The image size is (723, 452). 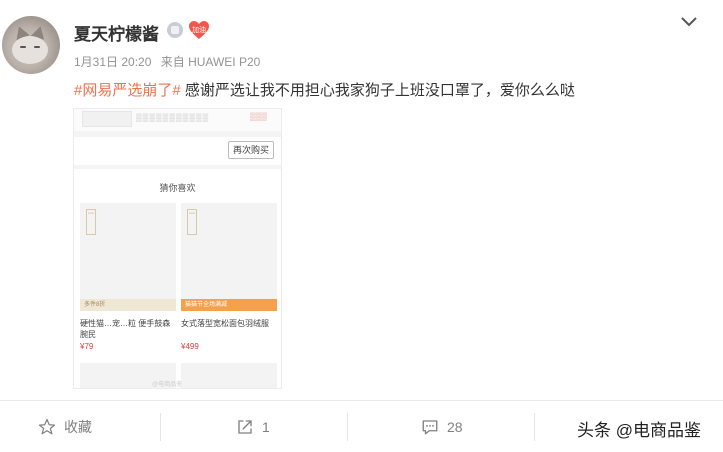 What do you see at coordinates (78, 426) in the screenshot?
I see `favorite-label: 收藏` at bounding box center [78, 426].